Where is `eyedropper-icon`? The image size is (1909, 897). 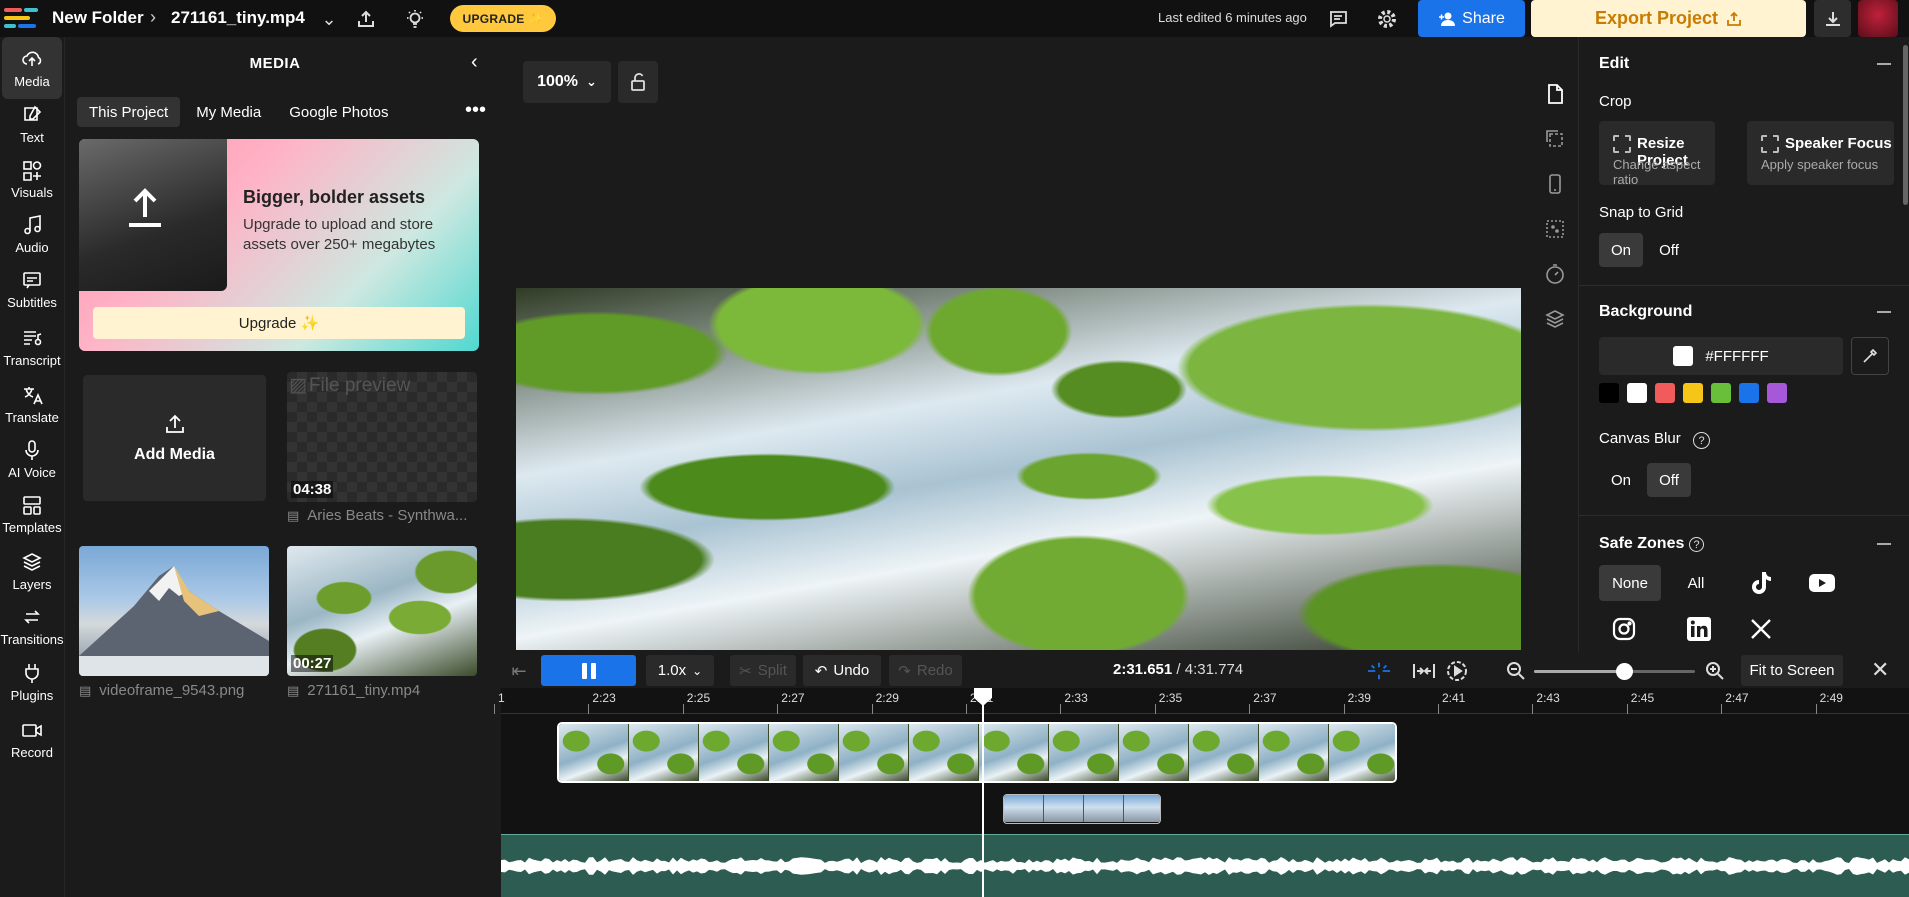 eyedropper-icon is located at coordinates (1870, 356).